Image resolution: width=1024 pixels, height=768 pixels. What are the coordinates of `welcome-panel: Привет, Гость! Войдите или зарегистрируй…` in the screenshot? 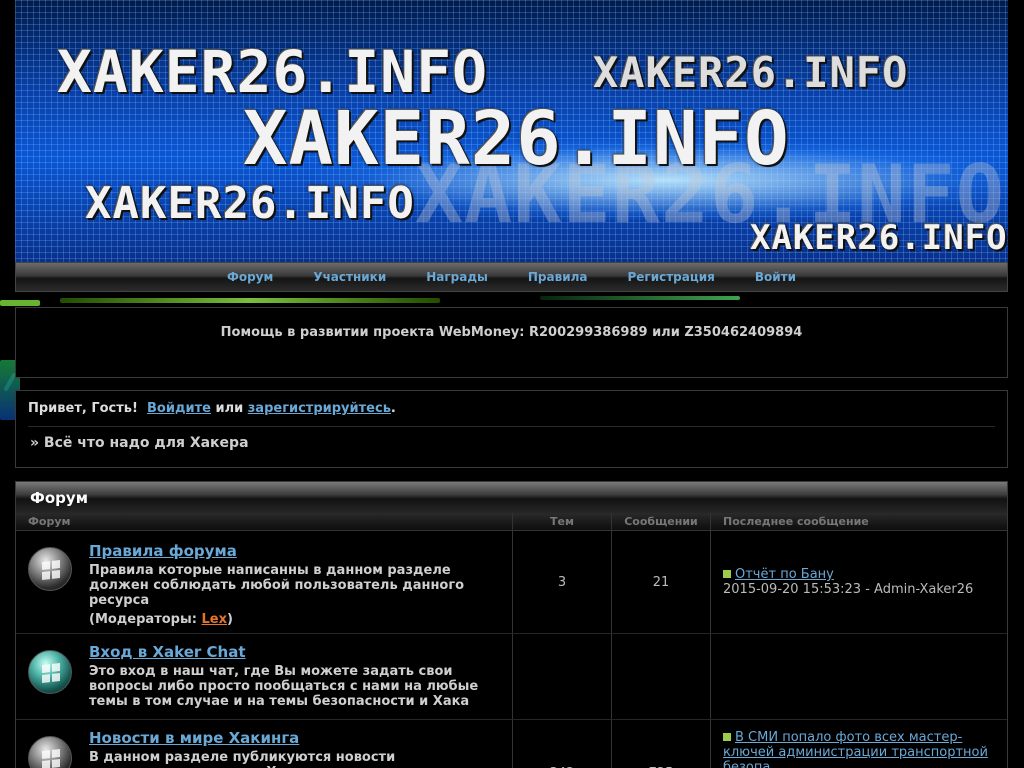 It's located at (511, 429).